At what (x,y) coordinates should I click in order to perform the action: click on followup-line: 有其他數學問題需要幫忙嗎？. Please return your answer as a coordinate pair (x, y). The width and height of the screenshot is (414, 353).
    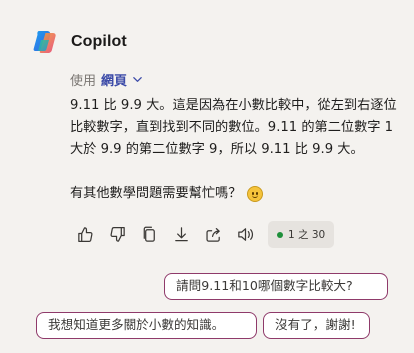
    Looking at the image, I should click on (167, 194).